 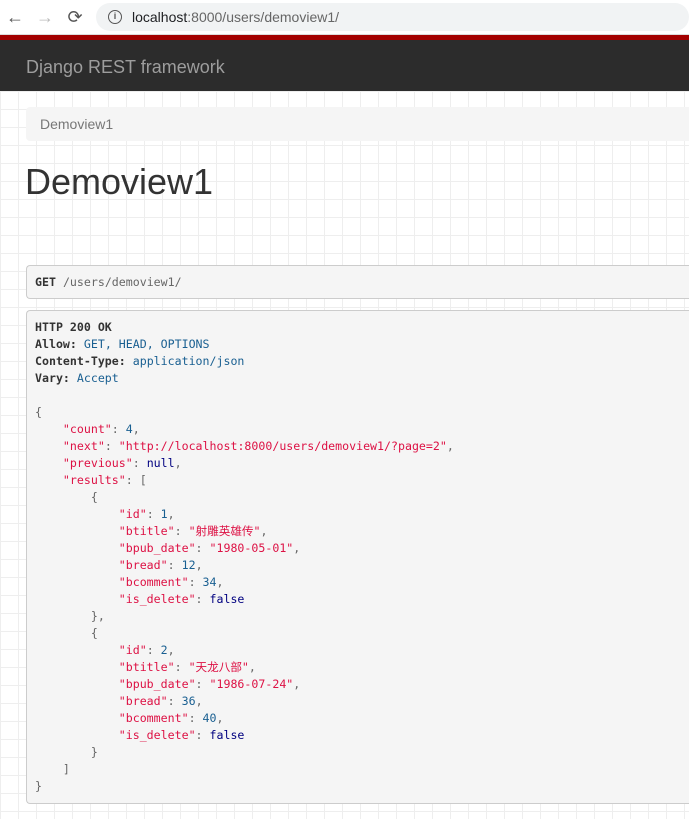 I want to click on json-line: "bcomment": 40,, so click(x=362, y=718).